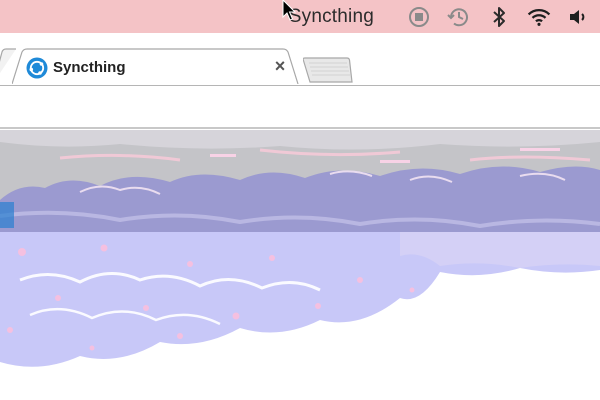  I want to click on wifi-icon, so click(539, 17).